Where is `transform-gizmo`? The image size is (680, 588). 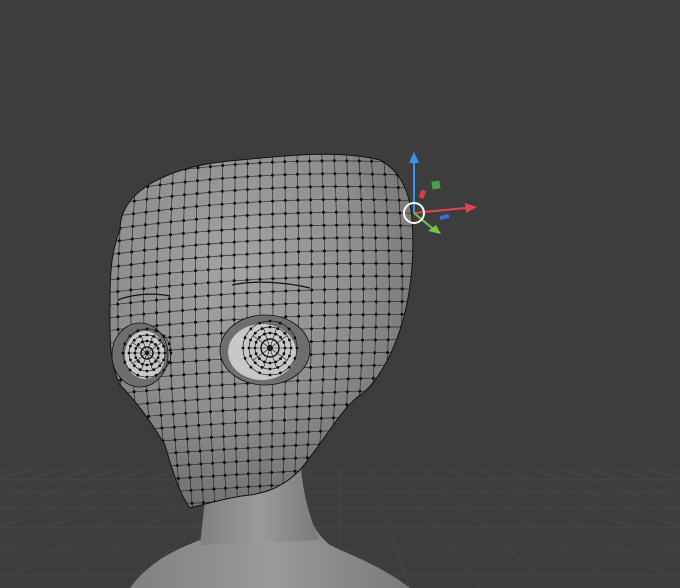
transform-gizmo is located at coordinates (440, 193).